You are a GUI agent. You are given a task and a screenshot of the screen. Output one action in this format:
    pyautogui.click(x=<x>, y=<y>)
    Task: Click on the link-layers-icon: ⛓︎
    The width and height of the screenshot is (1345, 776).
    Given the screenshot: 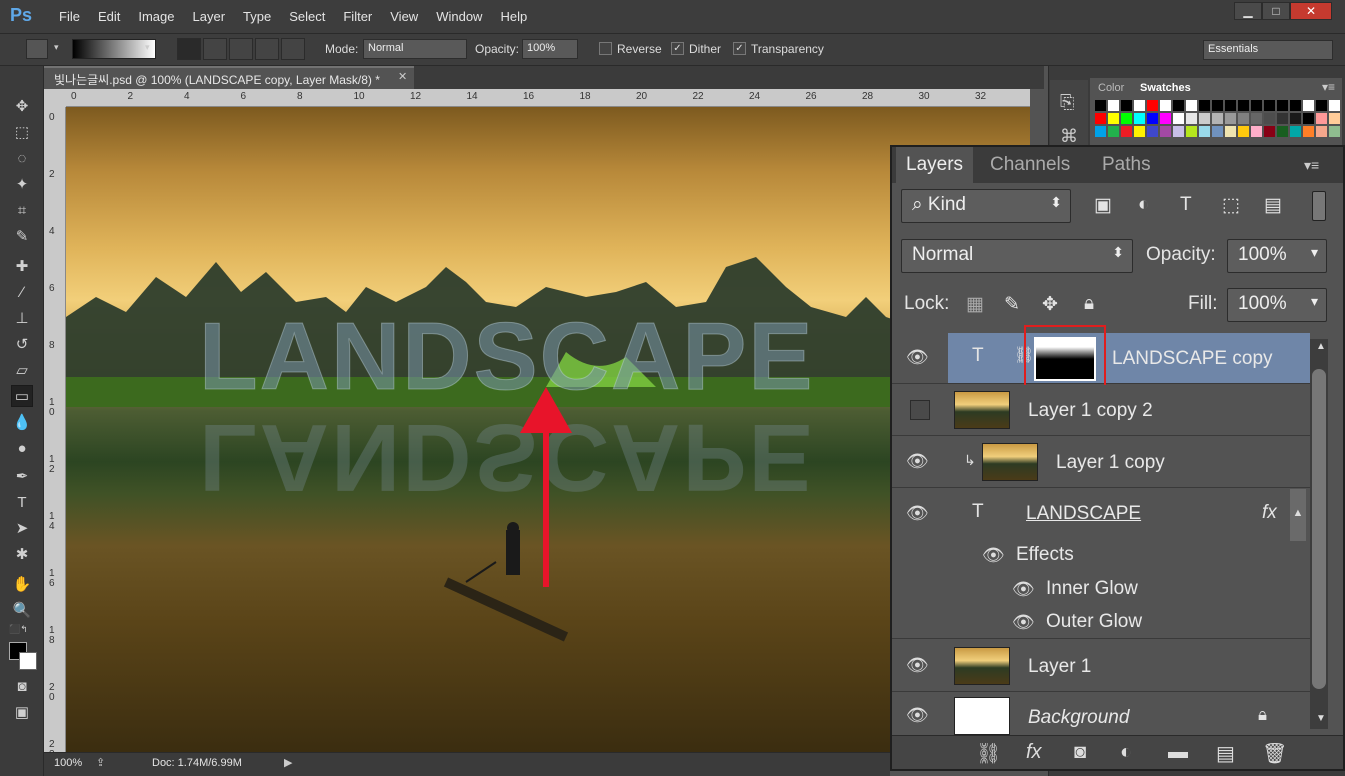 What is the action you would take?
    pyautogui.click(x=988, y=753)
    